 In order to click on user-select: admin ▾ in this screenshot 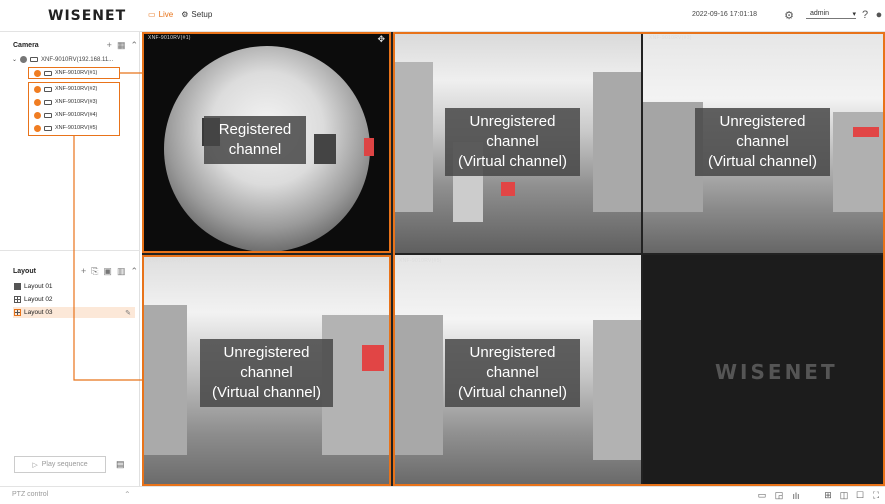, I will do `click(831, 14)`.